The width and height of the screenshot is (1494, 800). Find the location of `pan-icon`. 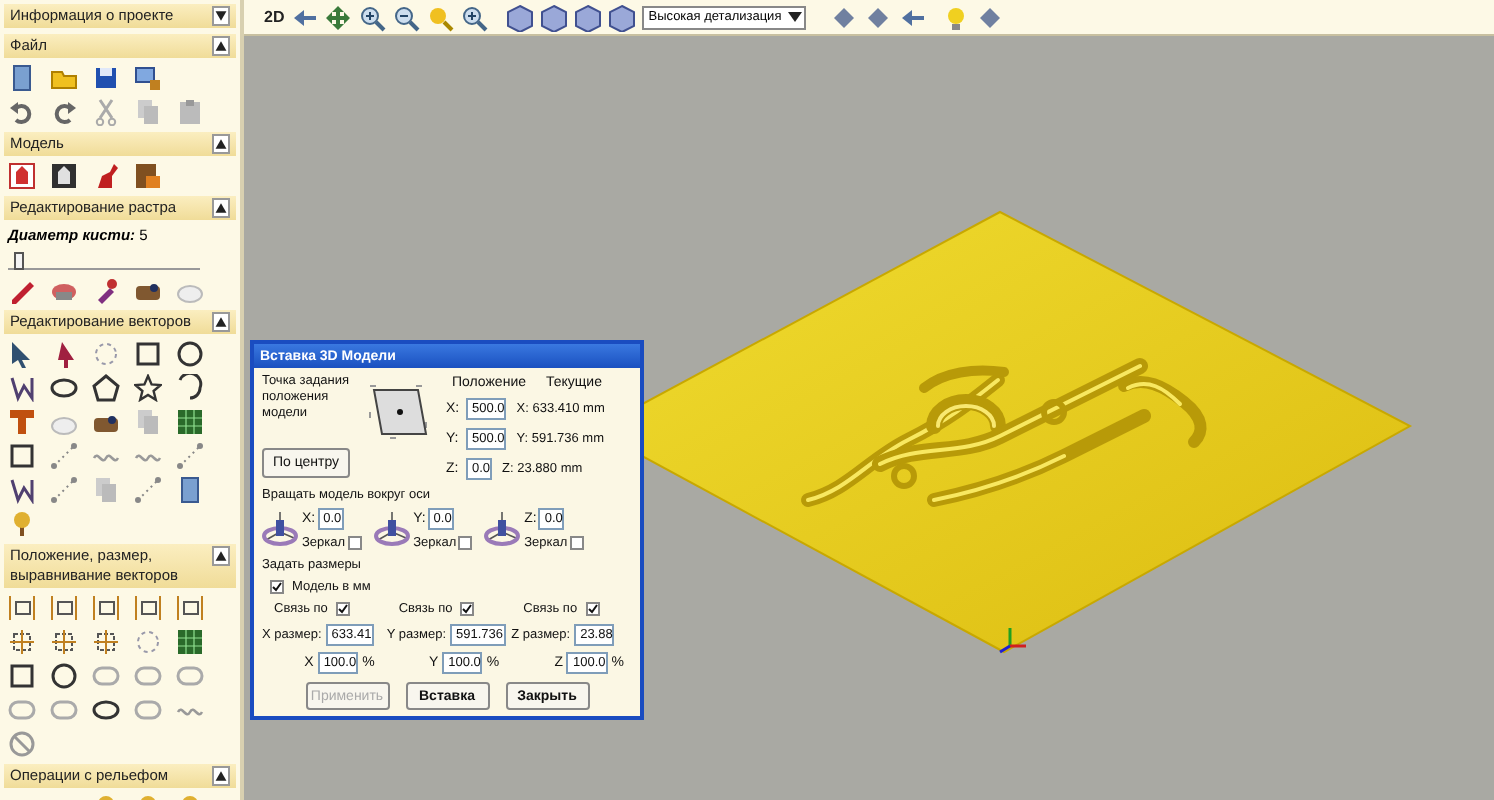

pan-icon is located at coordinates (338, 17).